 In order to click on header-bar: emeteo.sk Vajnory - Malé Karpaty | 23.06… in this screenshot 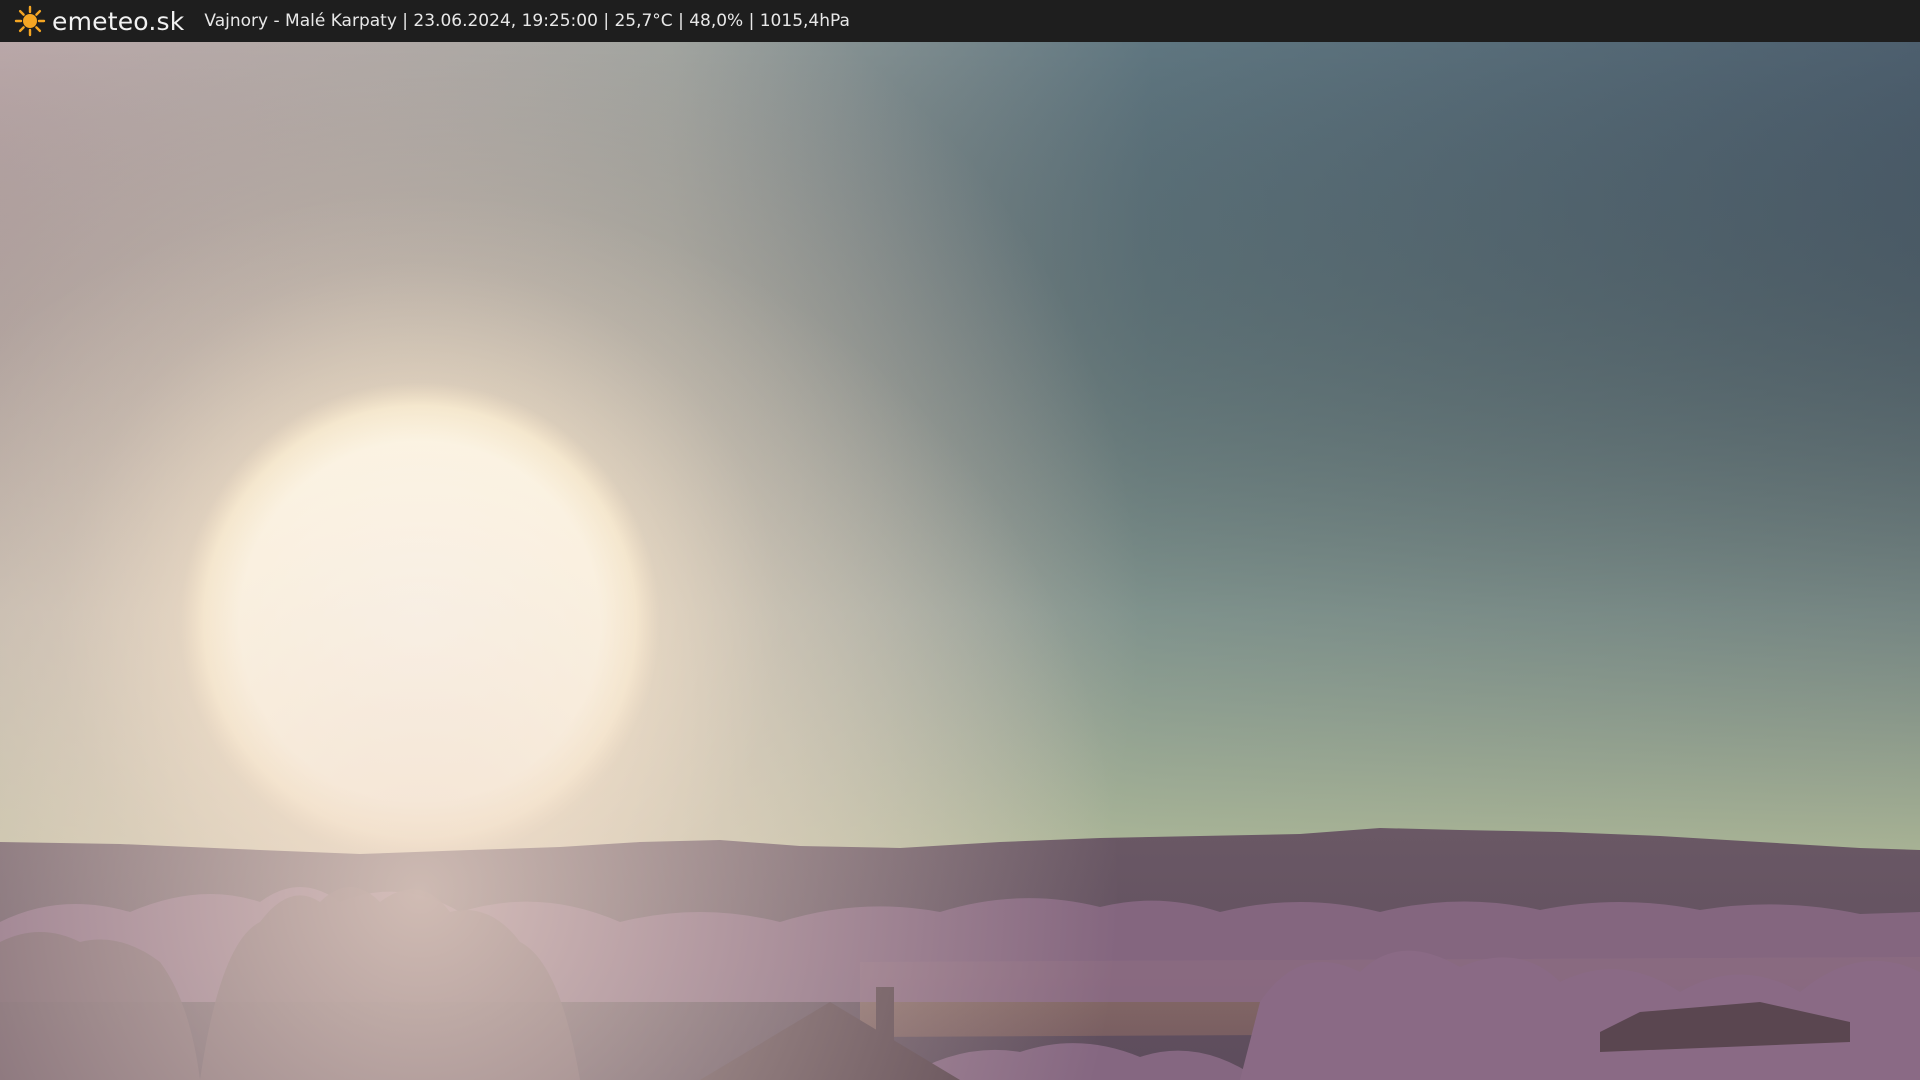, I will do `click(960, 21)`.